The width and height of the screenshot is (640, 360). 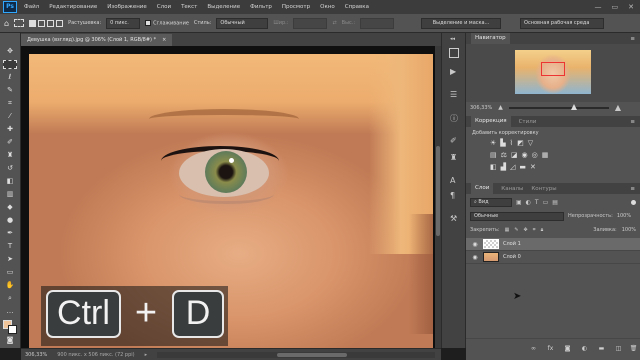 What do you see at coordinates (491, 202) in the screenshot?
I see `layer-filter-select: ⌕ Вид` at bounding box center [491, 202].